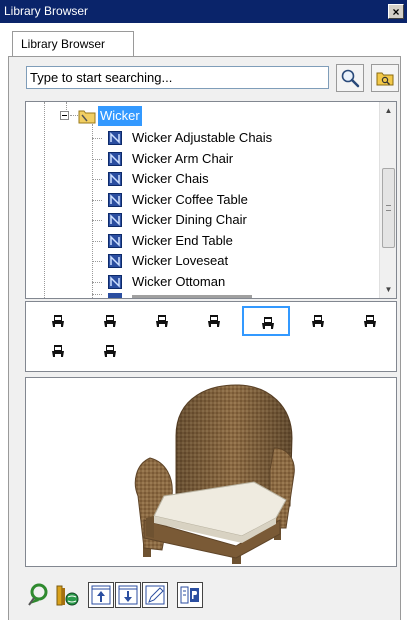 Image resolution: width=407 pixels, height=620 pixels. What do you see at coordinates (120, 116) in the screenshot?
I see `folder-label: Wicker` at bounding box center [120, 116].